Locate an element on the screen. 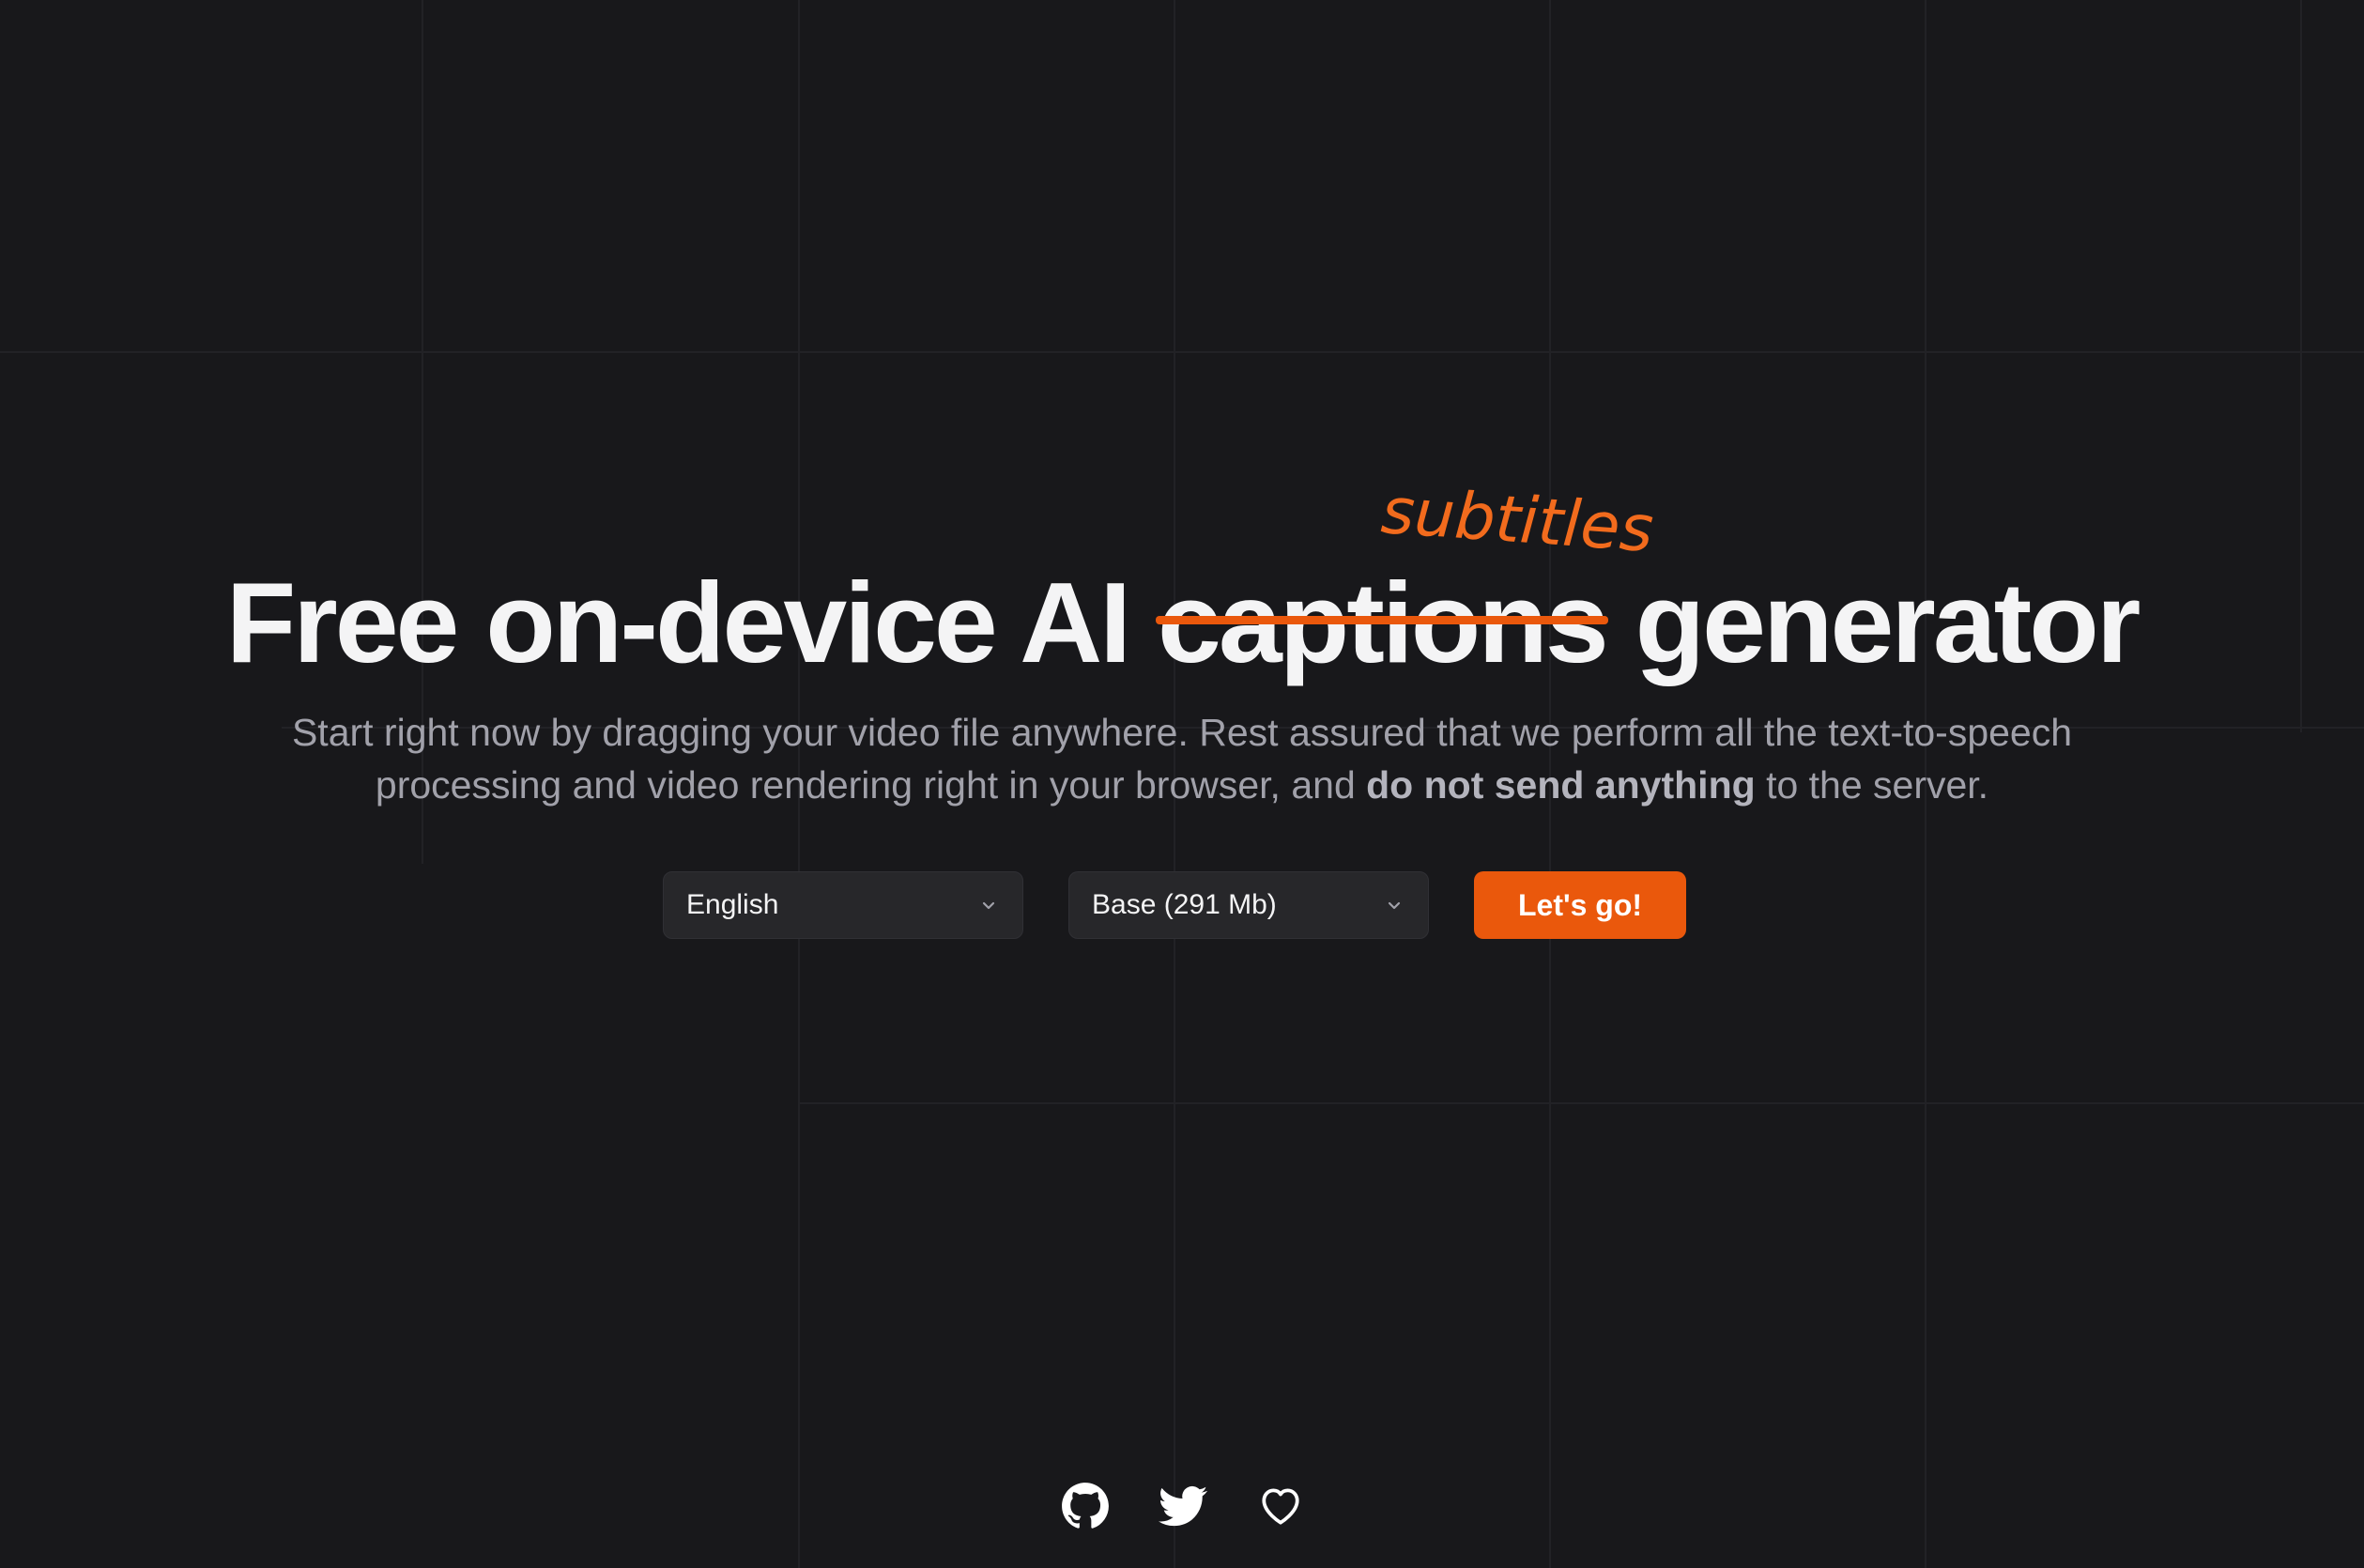 The width and height of the screenshot is (2364, 1568). heart-icon is located at coordinates (1280, 1507).